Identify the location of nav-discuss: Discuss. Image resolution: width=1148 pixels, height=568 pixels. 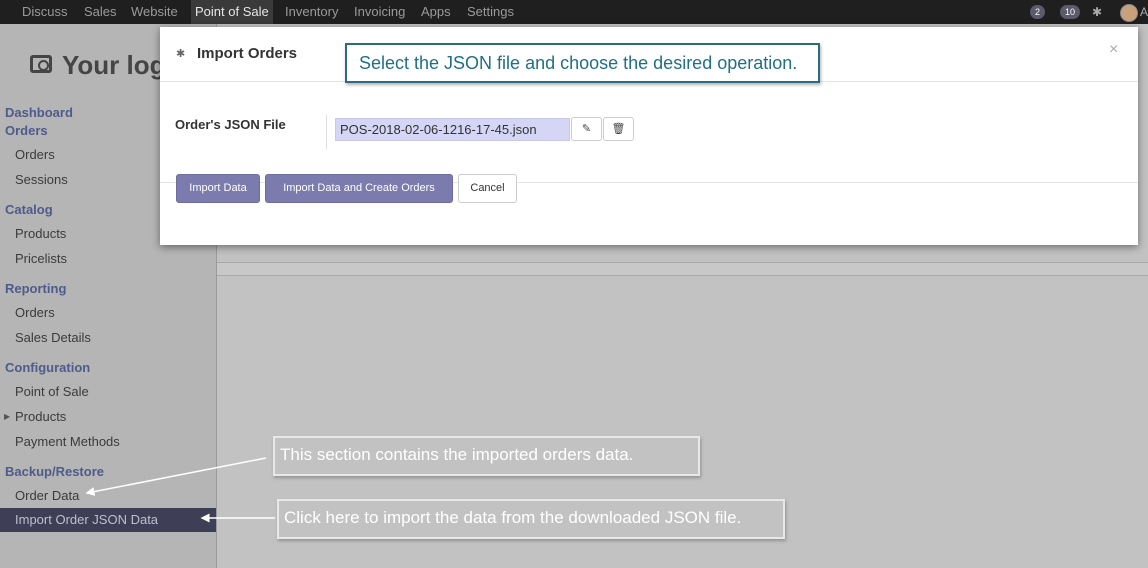
(45, 12).